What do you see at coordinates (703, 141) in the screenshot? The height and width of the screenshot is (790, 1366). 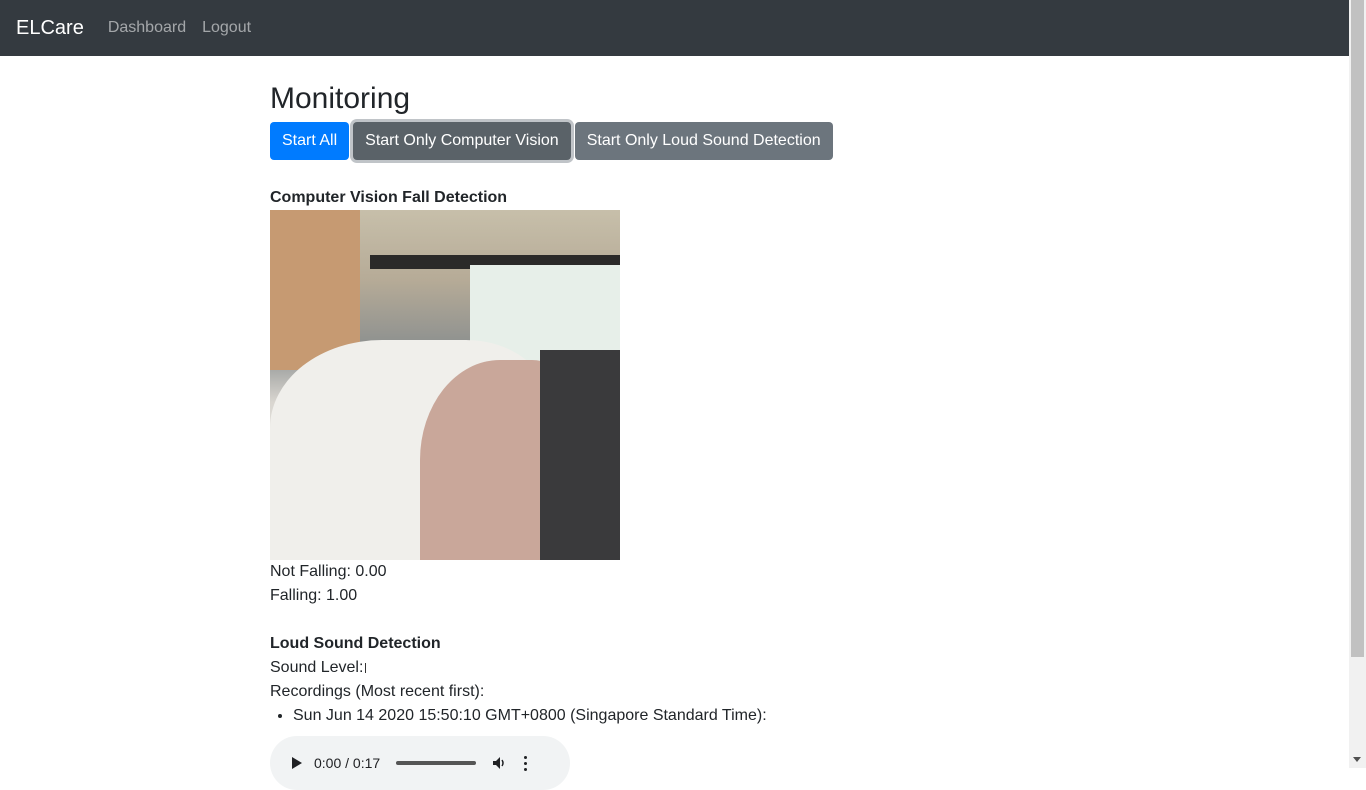 I see `start-sound-button: Start Only Loud Sound Detection` at bounding box center [703, 141].